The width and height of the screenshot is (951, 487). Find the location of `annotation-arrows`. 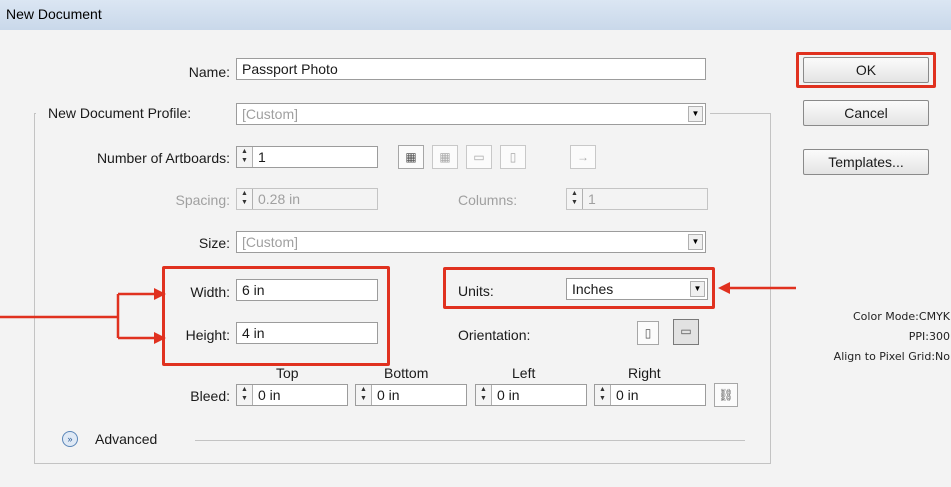

annotation-arrows is located at coordinates (398, 313).